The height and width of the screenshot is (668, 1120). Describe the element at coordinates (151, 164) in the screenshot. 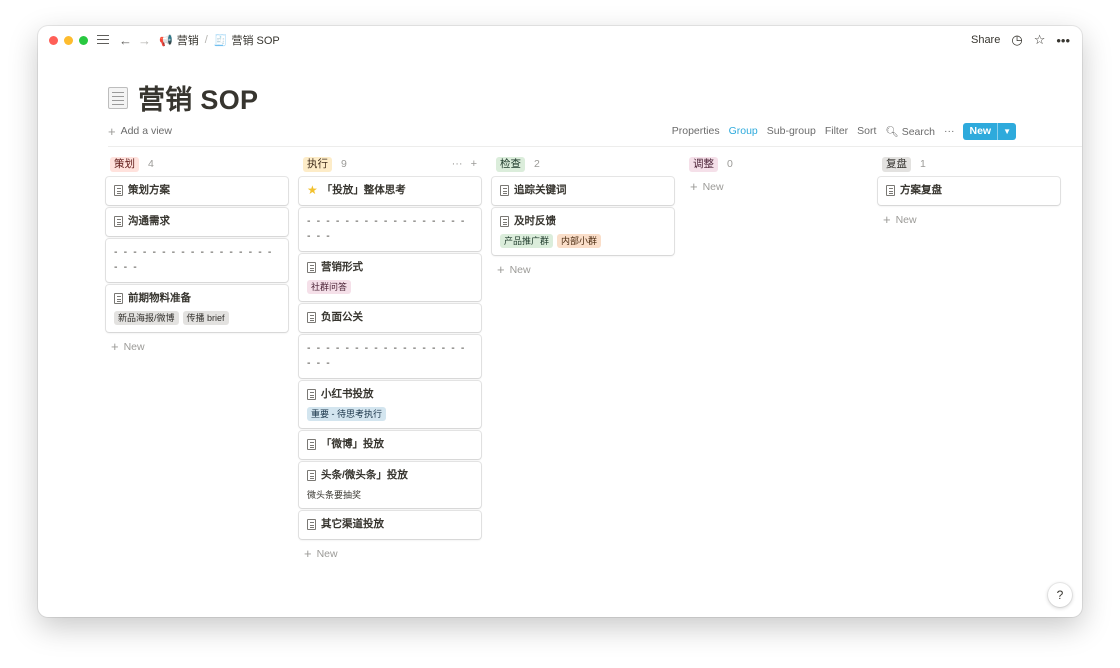

I see `column-count: 4` at that location.